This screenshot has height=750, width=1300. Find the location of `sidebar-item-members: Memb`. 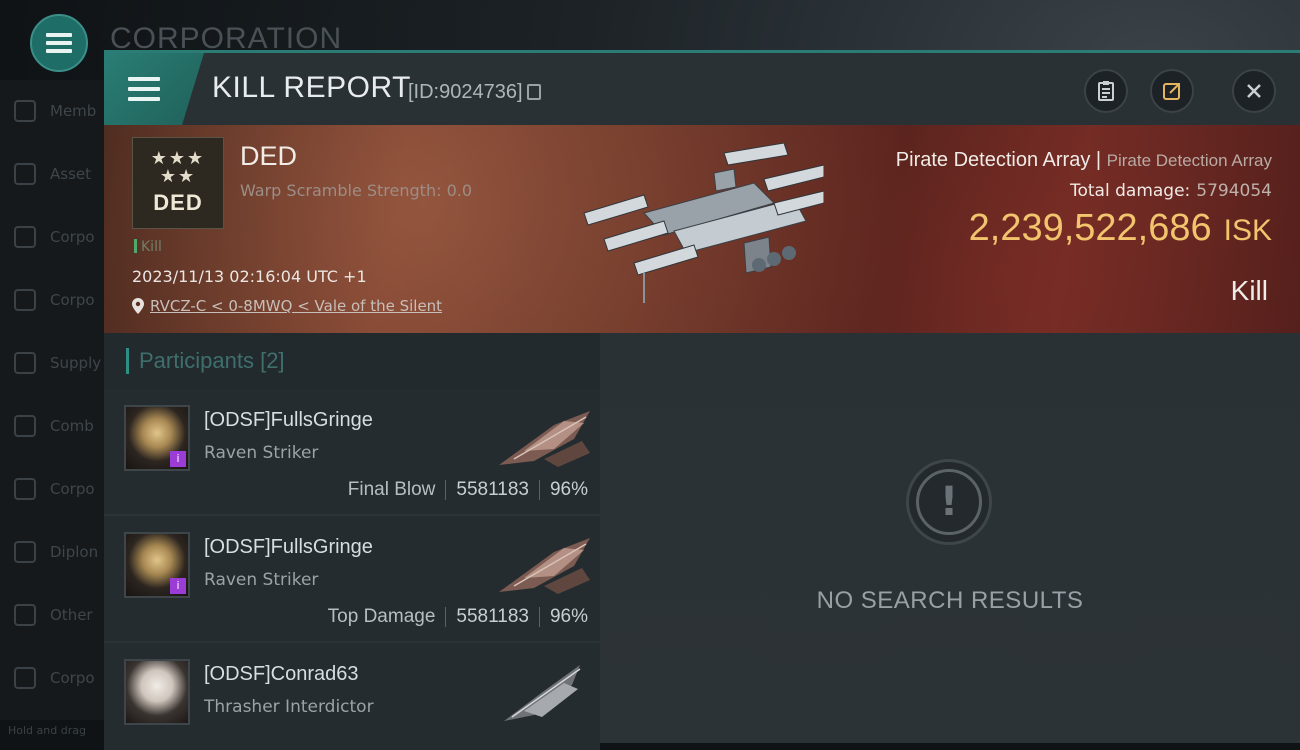

sidebar-item-members: Memb is located at coordinates (55, 111).